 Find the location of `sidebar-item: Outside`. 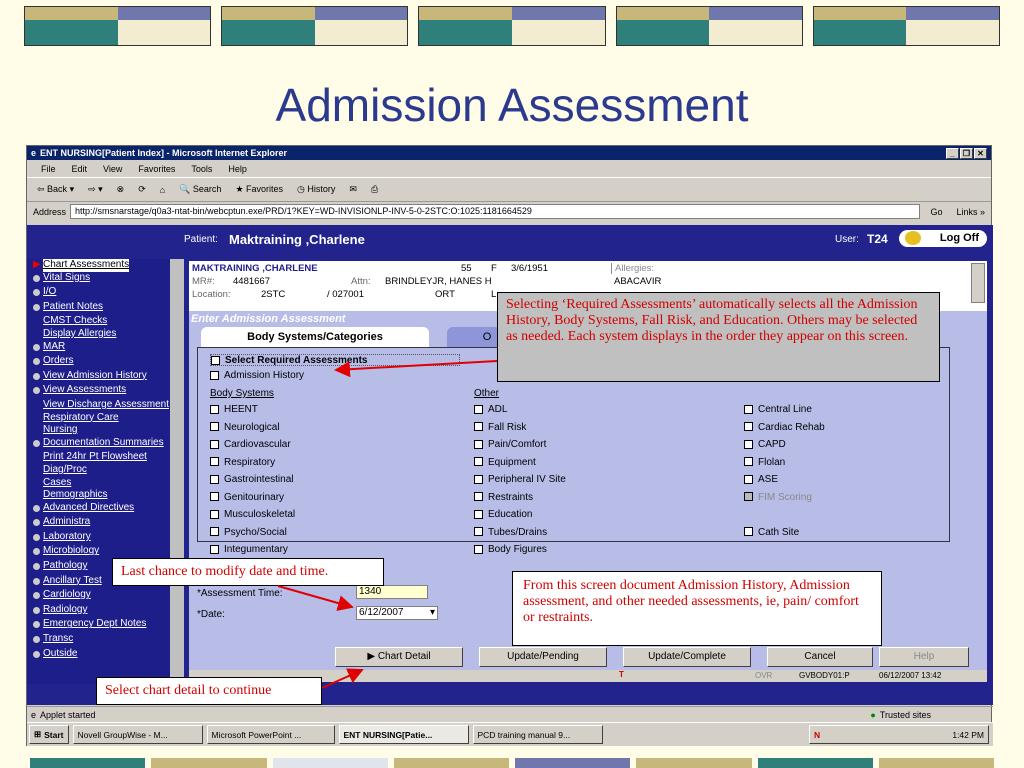

sidebar-item: Outside is located at coordinates (105, 655).